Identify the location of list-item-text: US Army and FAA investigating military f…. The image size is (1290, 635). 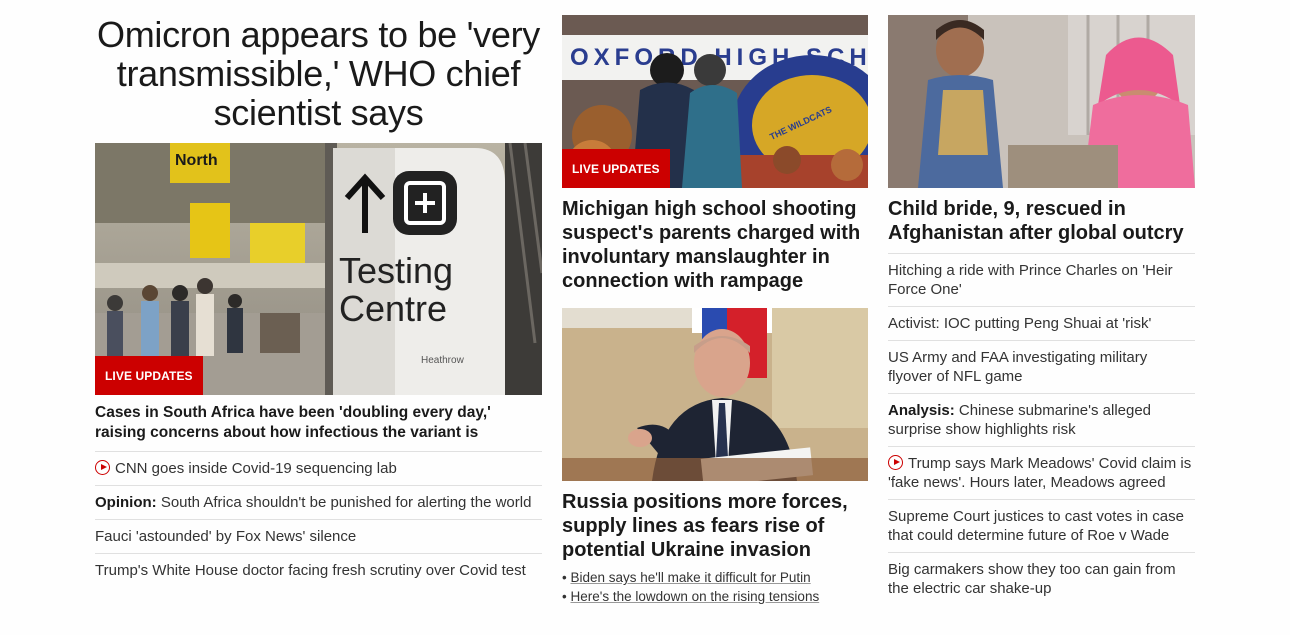
(1018, 367).